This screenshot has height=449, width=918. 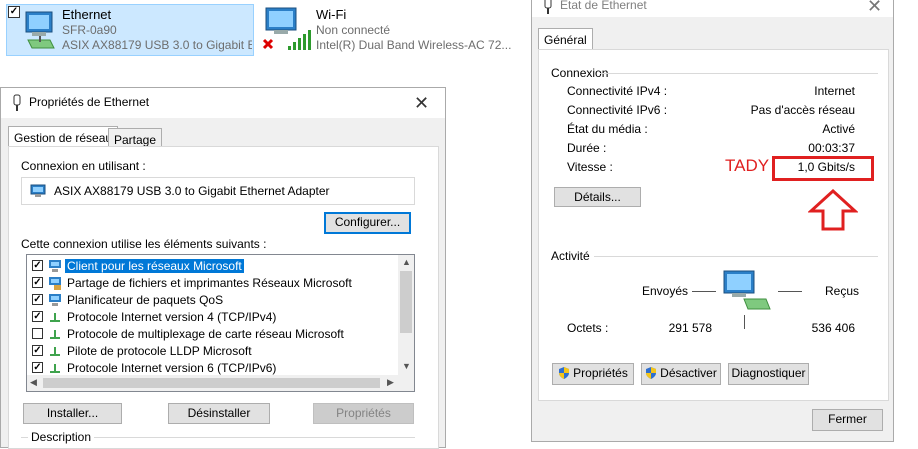 What do you see at coordinates (286, 28) in the screenshot?
I see `wifi-adapter-icon` at bounding box center [286, 28].